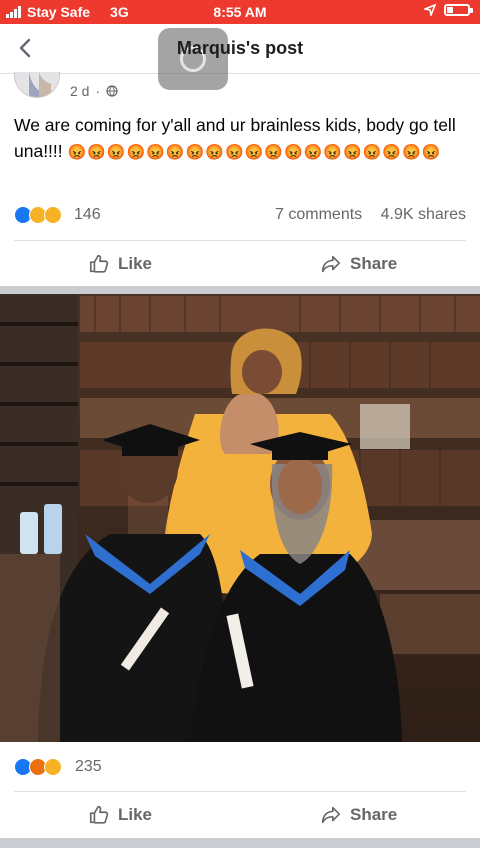 This screenshot has width=480, height=848. I want to click on like-button: Like, so click(120, 264).